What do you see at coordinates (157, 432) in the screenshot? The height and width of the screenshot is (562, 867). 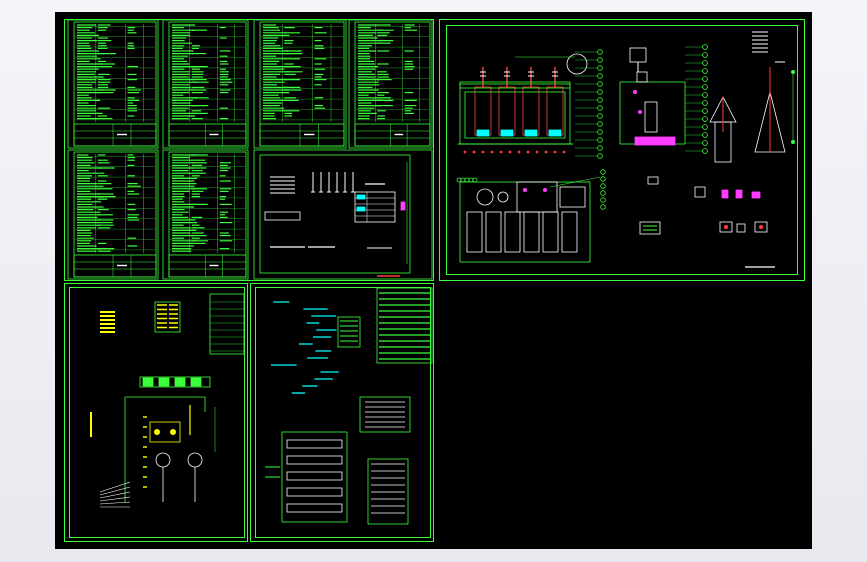 I see `relay-contact` at bounding box center [157, 432].